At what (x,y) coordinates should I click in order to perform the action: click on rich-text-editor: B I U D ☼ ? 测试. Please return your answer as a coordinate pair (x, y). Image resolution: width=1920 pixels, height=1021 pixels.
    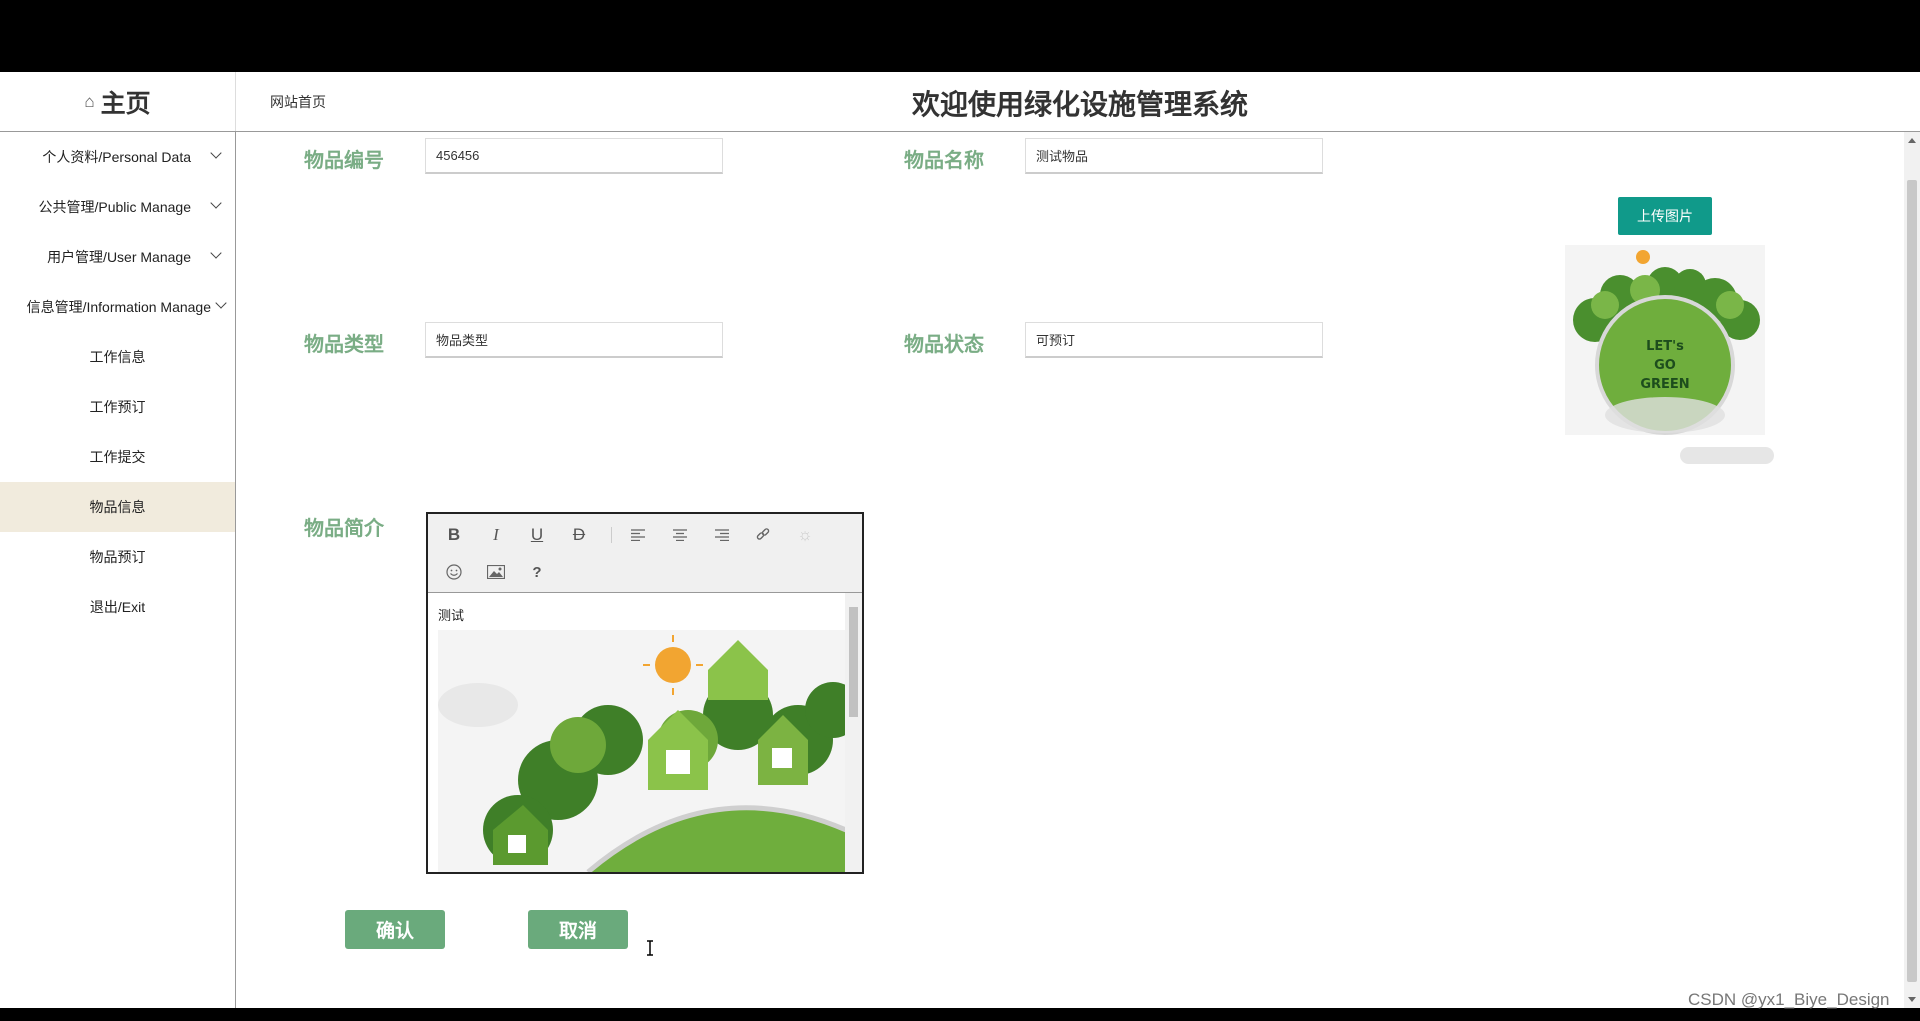
    Looking at the image, I should click on (645, 693).